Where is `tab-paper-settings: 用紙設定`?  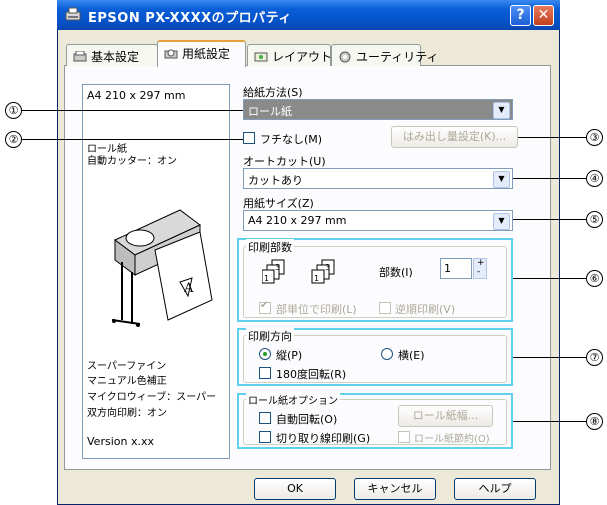 tab-paper-settings: 用紙設定 is located at coordinates (201, 53).